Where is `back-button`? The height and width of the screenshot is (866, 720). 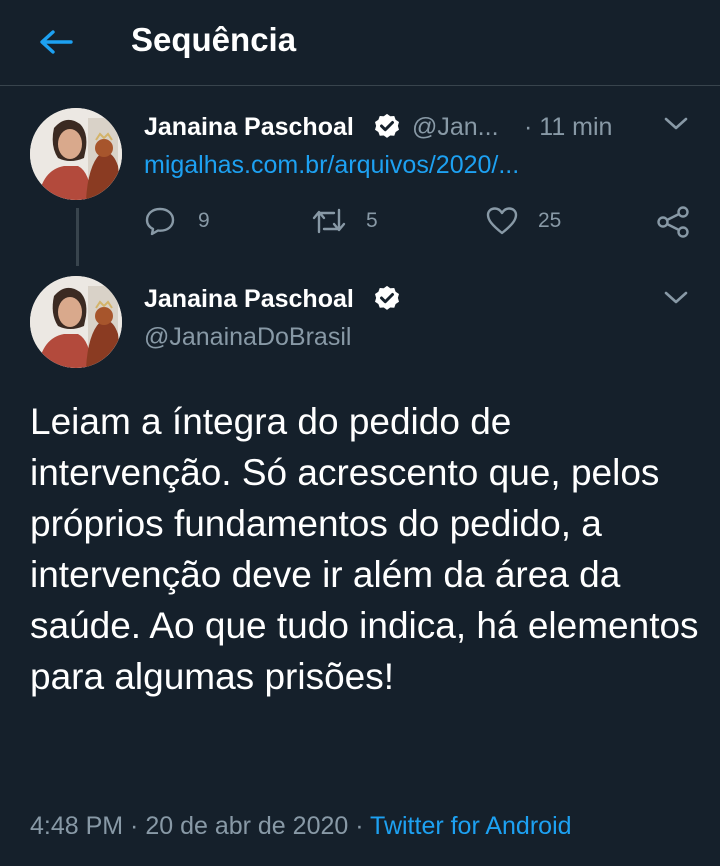 back-button is located at coordinates (56, 42).